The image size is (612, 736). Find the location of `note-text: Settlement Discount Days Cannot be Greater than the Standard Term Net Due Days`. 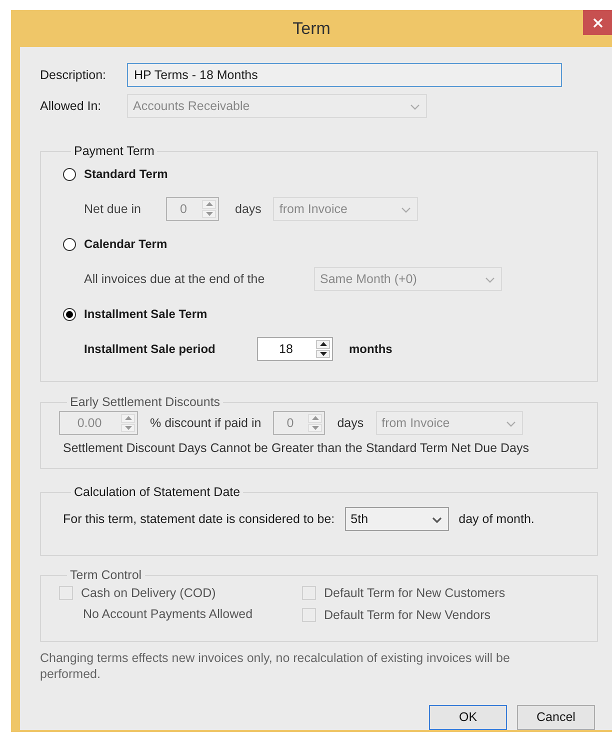

note-text: Settlement Discount Days Cannot be Greater than the Standard Term Net Due Days is located at coordinates (296, 448).